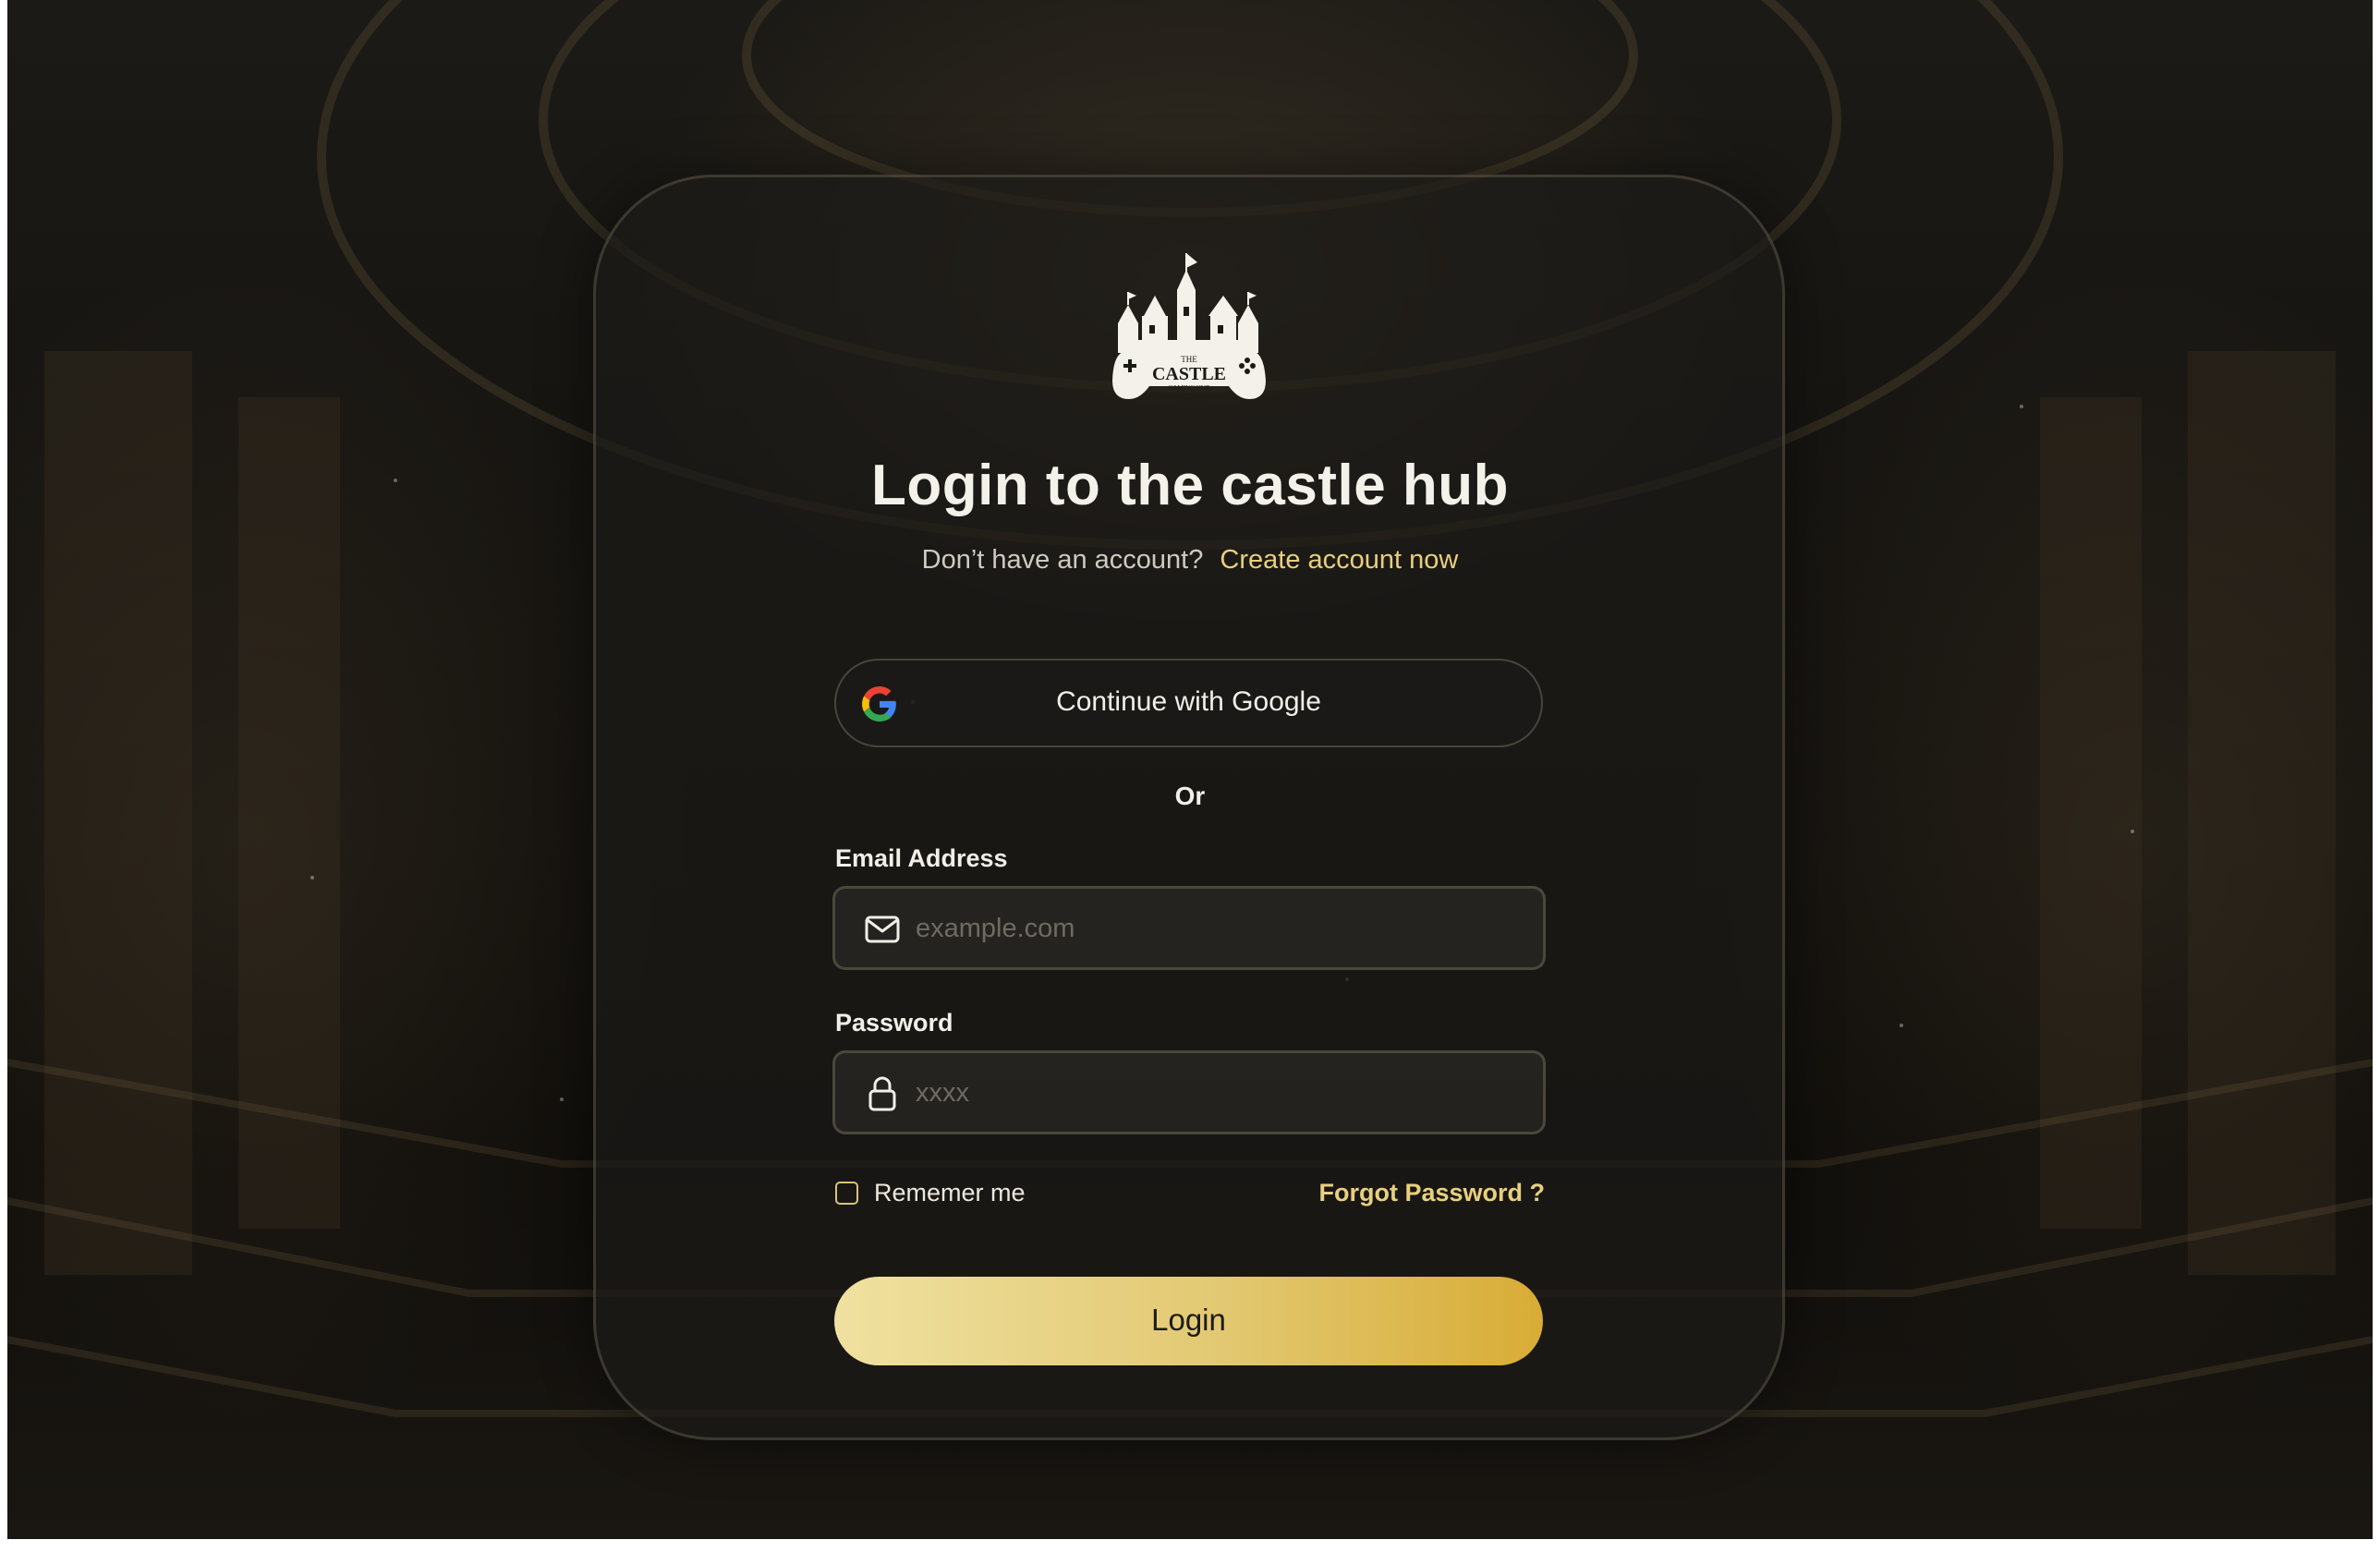 This screenshot has height=1552, width=2380. Describe the element at coordinates (894, 1023) in the screenshot. I see `password-label: Password` at that location.